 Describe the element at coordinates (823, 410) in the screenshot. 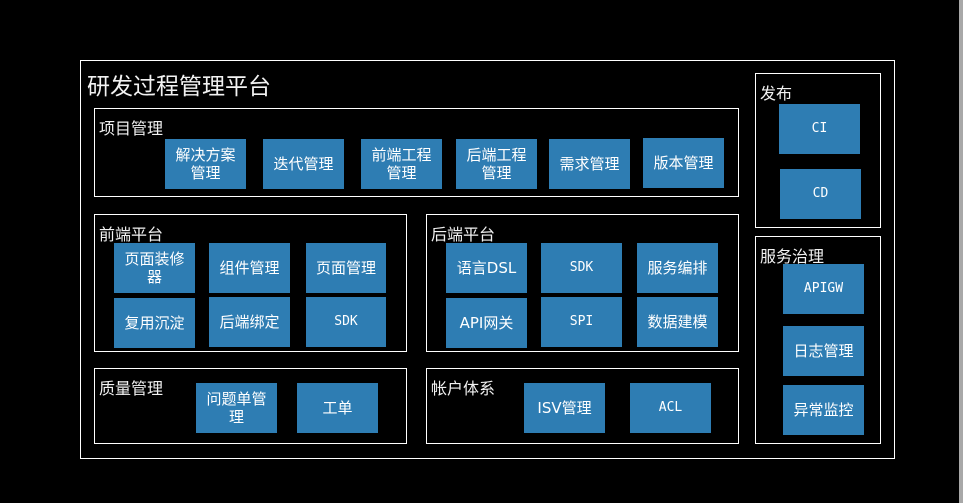

I see `box-exception-monitoring: 异常监控` at that location.